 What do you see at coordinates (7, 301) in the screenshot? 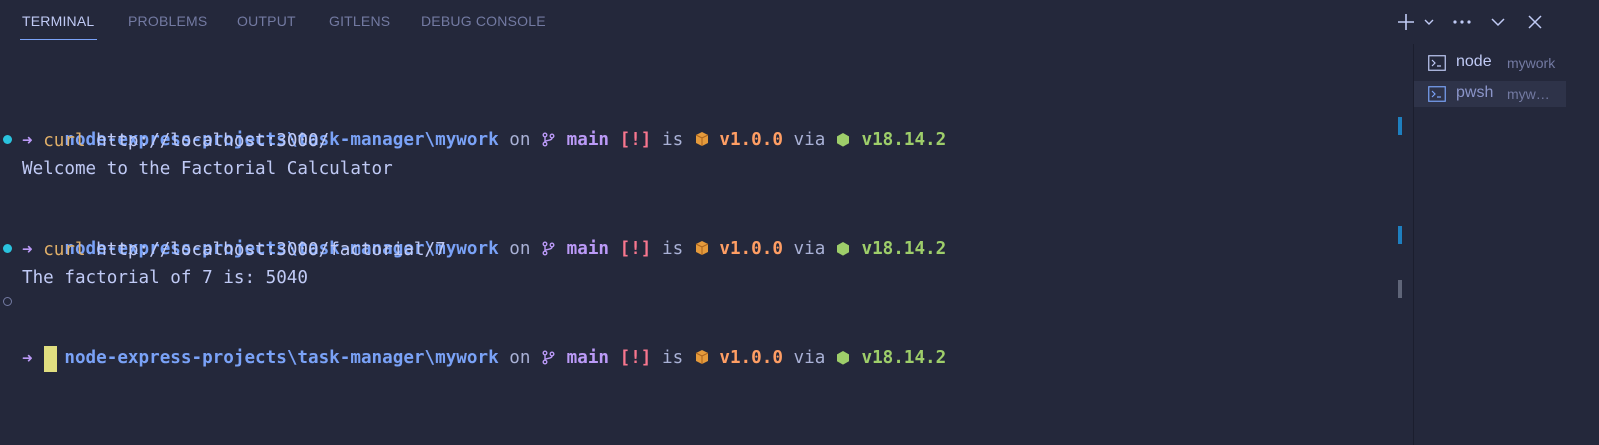
I see `command-pending-decoration` at bounding box center [7, 301].